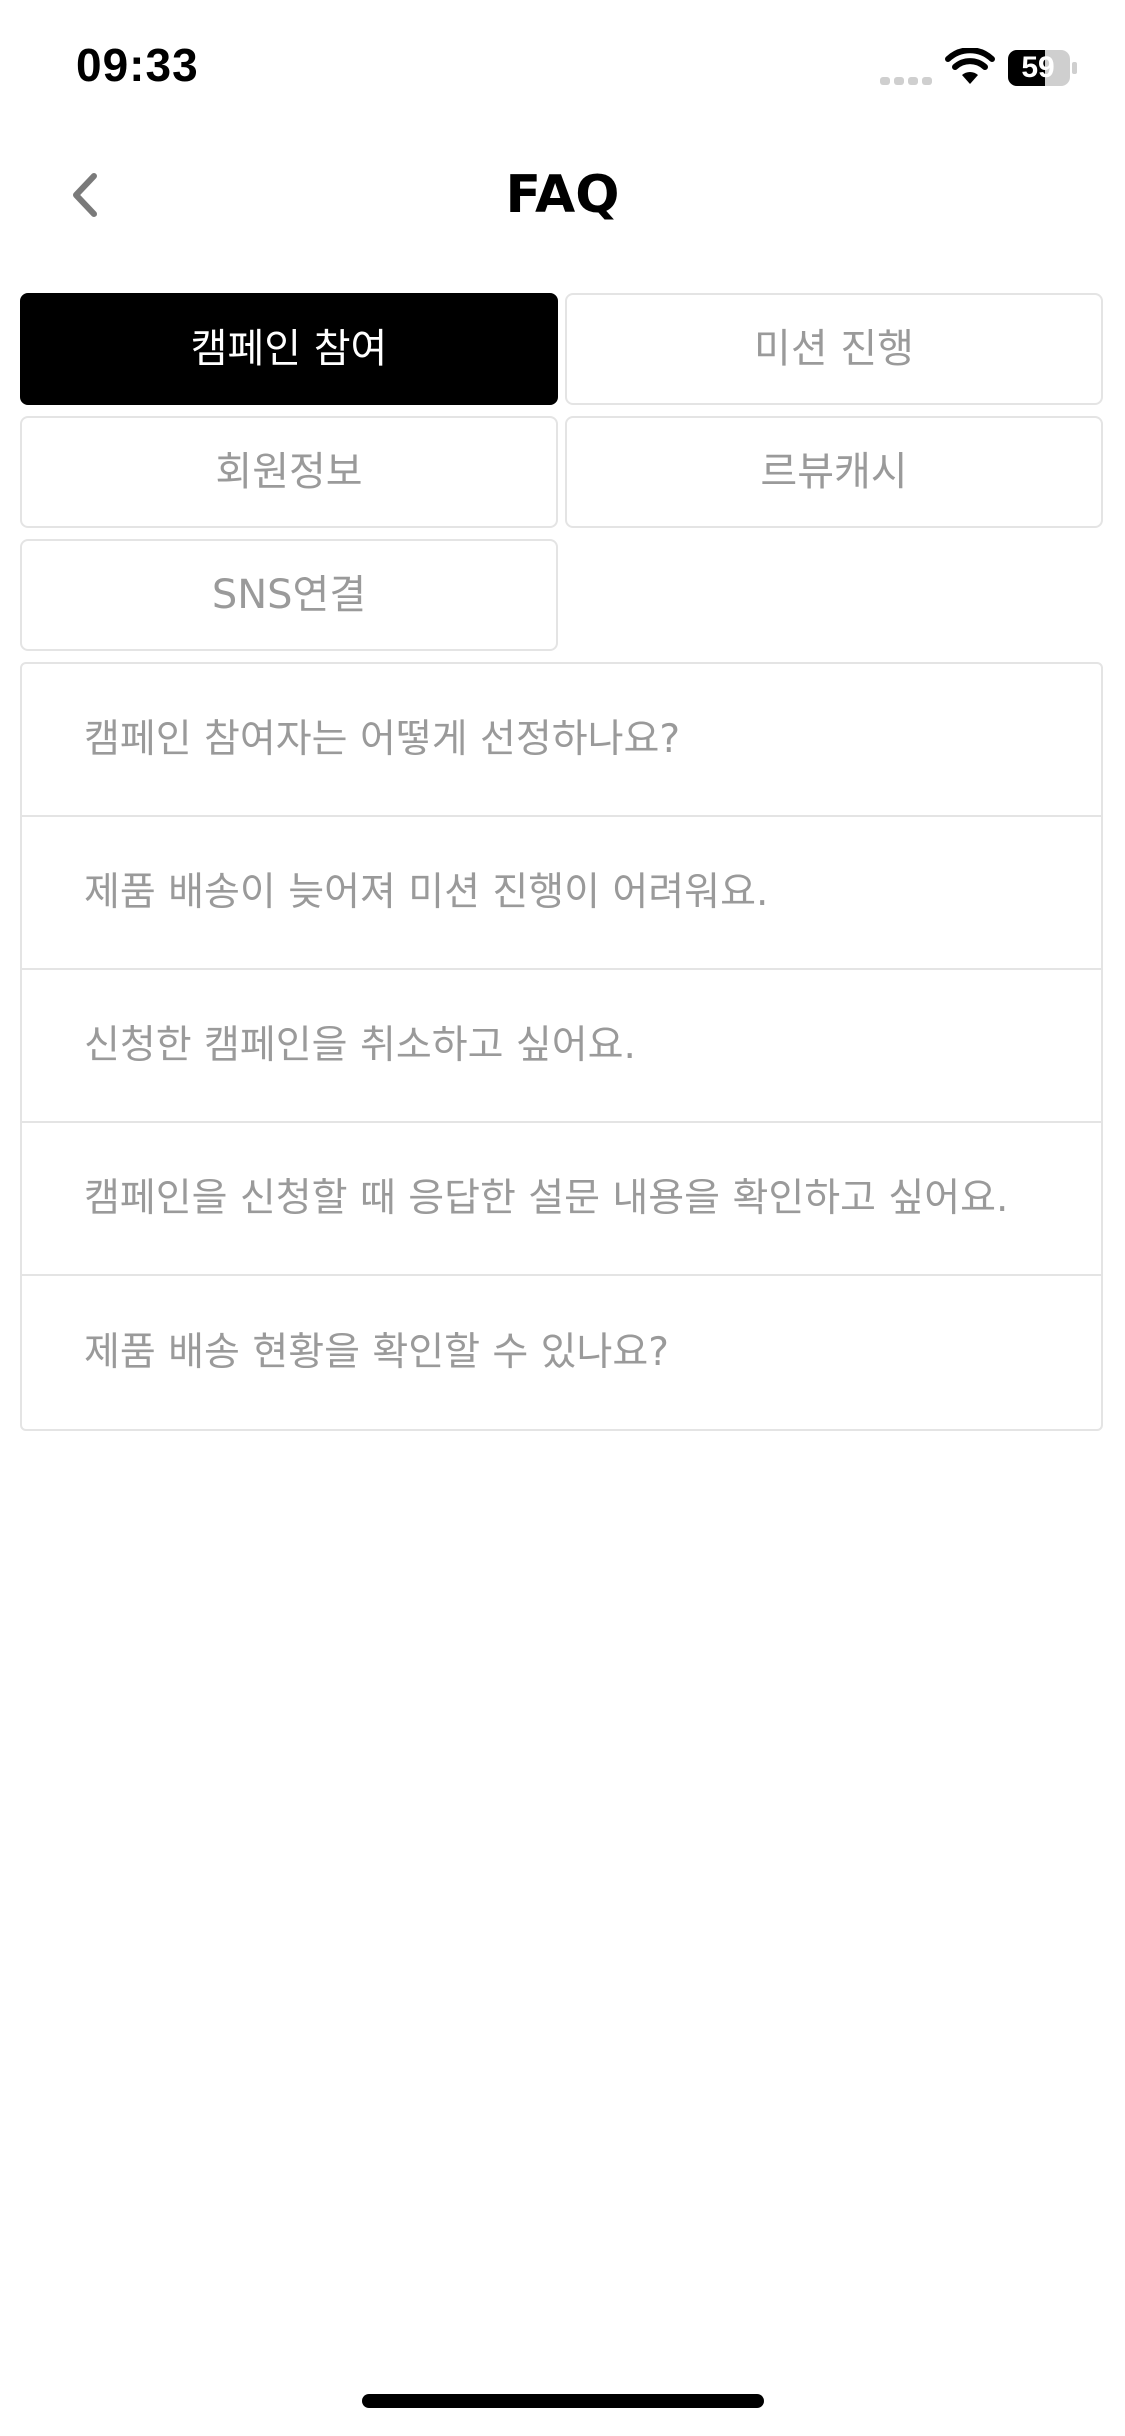  I want to click on faq-item: 제품 배송이 늦어져 미션 진행이 어려워요., so click(561, 893).